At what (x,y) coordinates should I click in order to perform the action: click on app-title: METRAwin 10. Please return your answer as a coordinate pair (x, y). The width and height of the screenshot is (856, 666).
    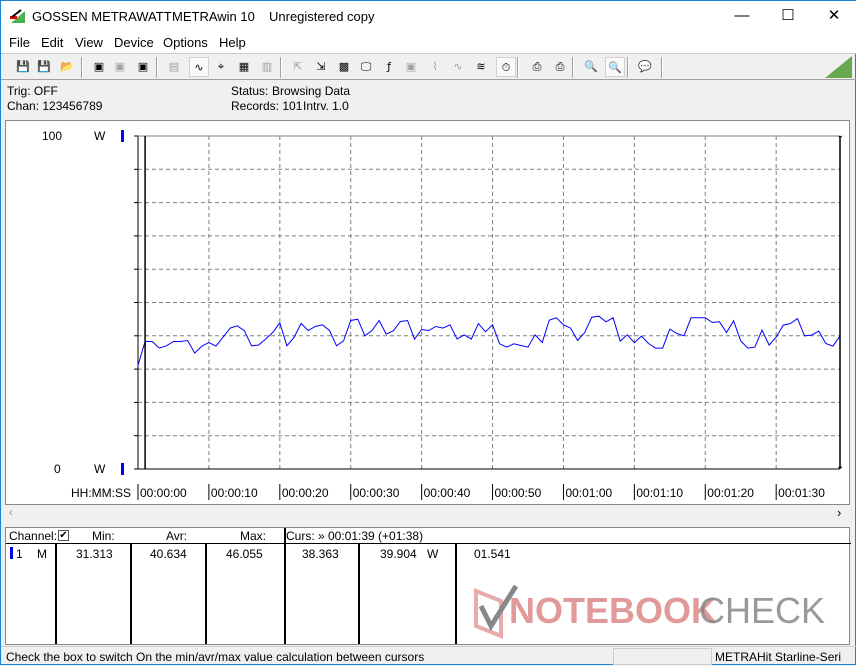
    Looking at the image, I should click on (213, 16).